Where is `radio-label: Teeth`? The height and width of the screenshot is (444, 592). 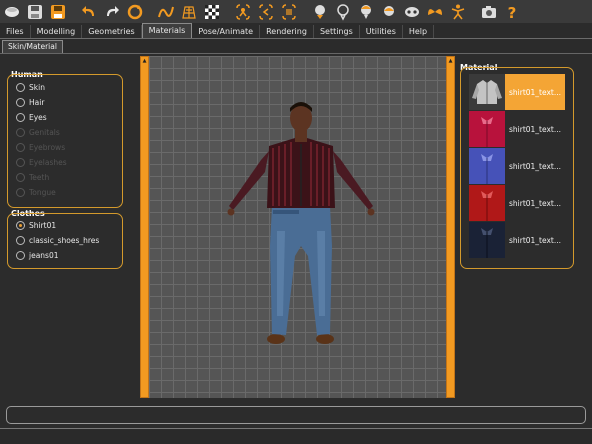 radio-label: Teeth is located at coordinates (39, 177).